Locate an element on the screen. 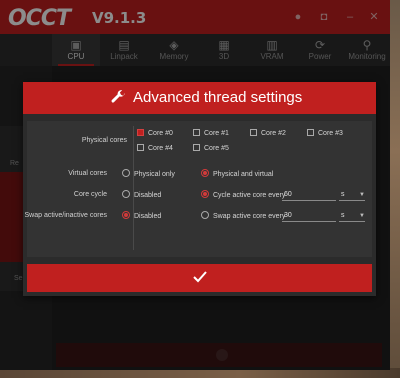  core-cycle-seconds-input: 60 is located at coordinates (309, 195).